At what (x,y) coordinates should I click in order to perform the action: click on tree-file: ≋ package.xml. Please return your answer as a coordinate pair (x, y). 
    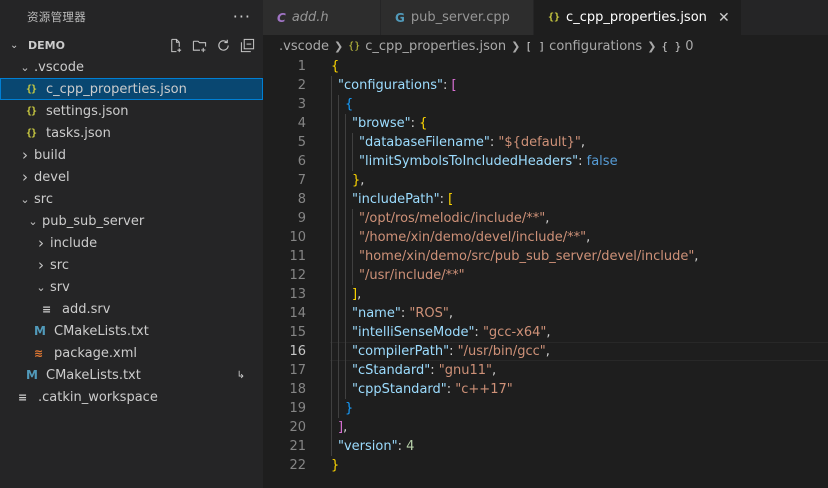
    Looking at the image, I should click on (131, 353).